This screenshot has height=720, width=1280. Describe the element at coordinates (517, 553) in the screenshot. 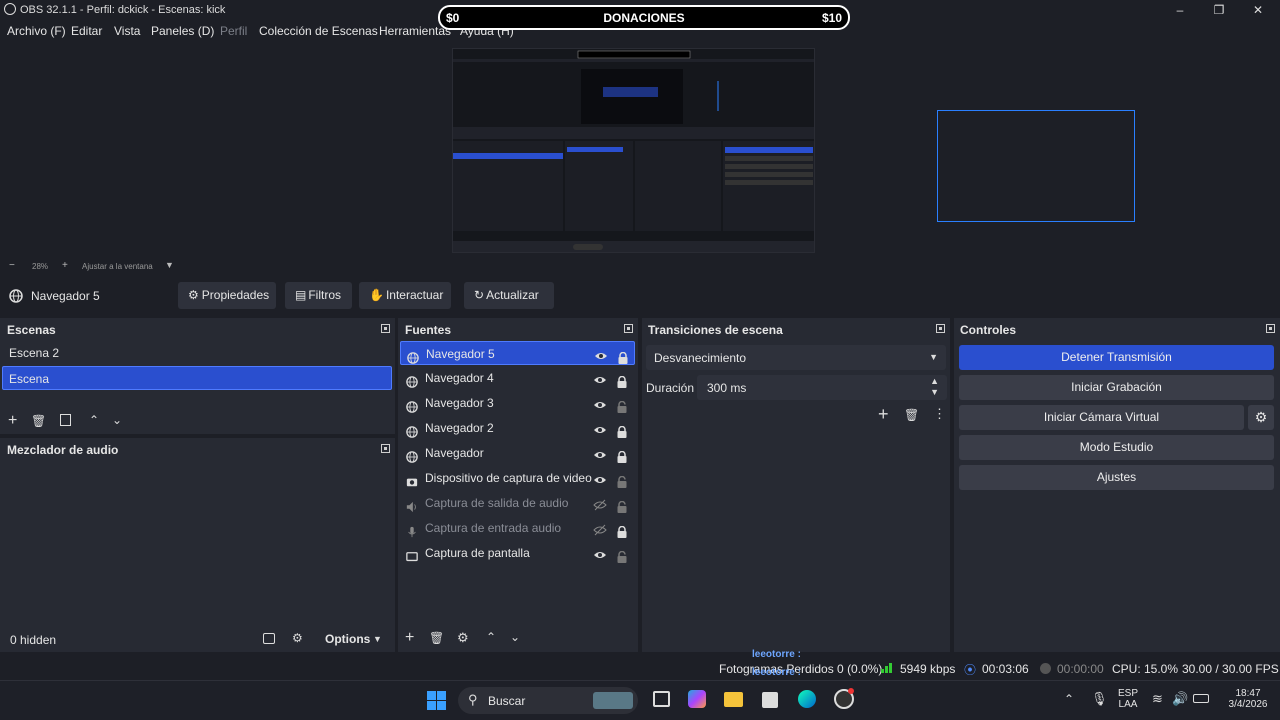

I see `source-item: Captura de pantalla` at that location.